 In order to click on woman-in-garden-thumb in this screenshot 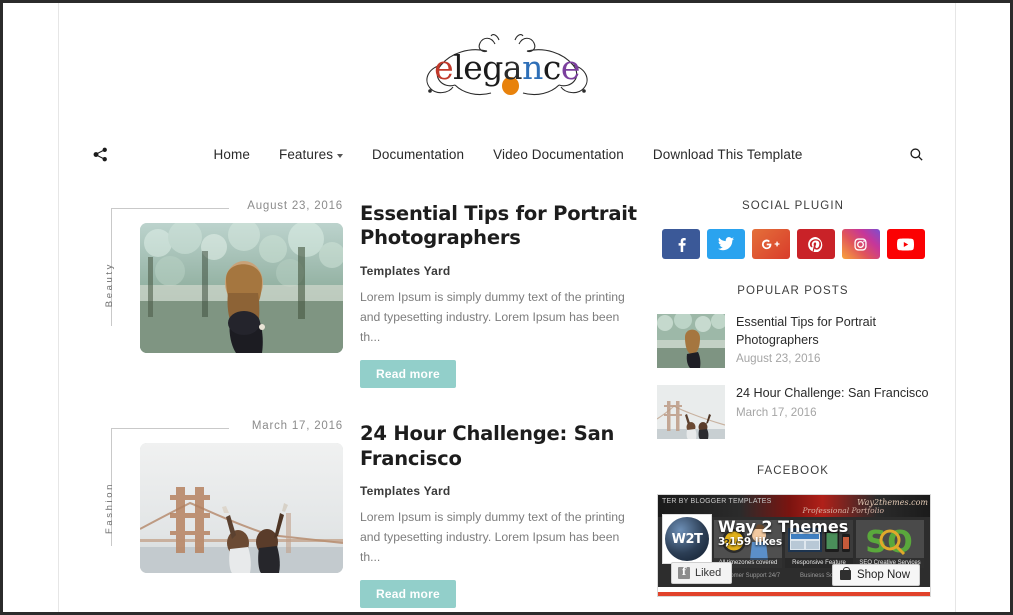, I will do `click(691, 341)`.